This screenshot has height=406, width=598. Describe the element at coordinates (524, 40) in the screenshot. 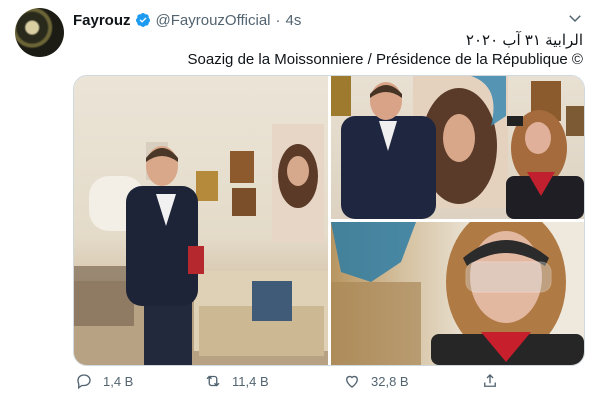

I see `tweet-text-arabic: الرابية ٣١ آب ٢٠٢٠` at that location.